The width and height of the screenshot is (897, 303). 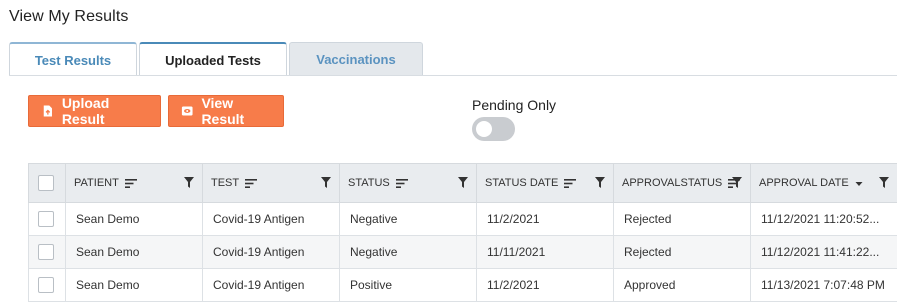 I want to click on column-header-approval-status: APPROVALSTATUS, so click(x=682, y=183).